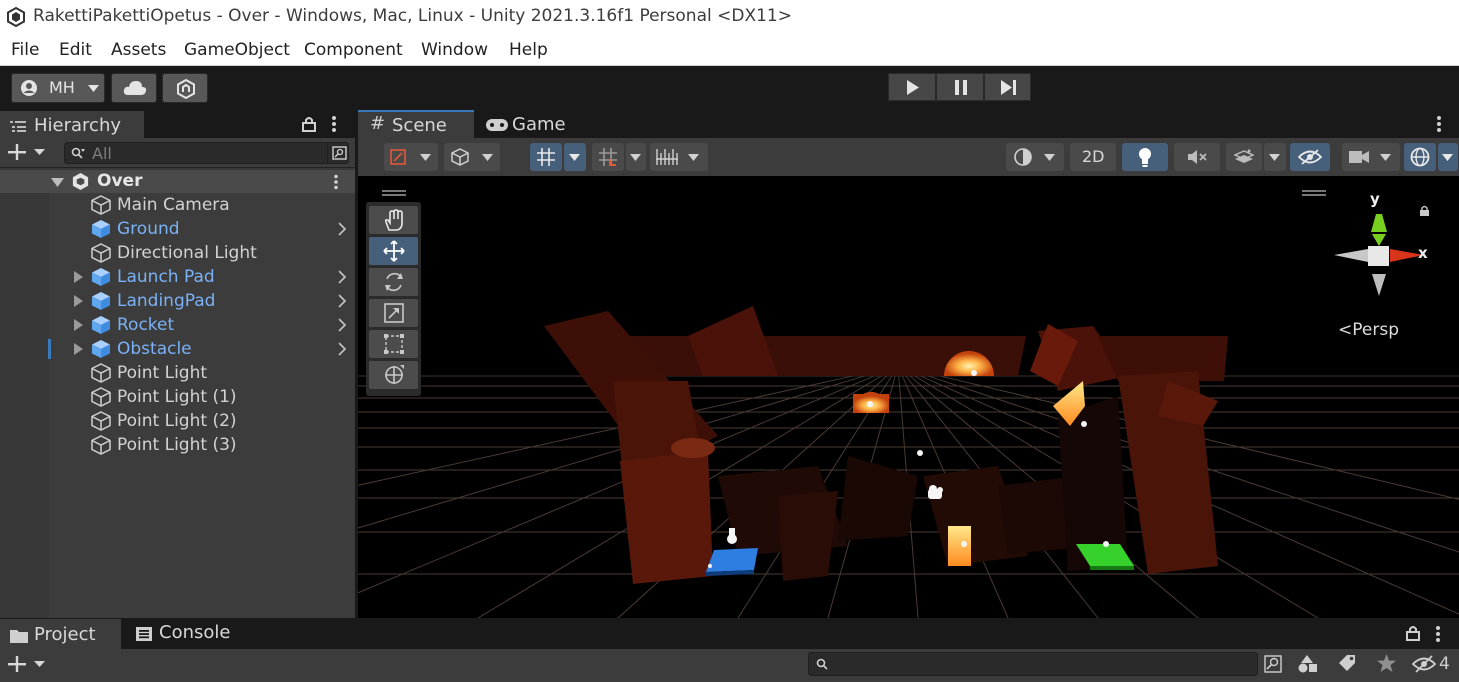  I want to click on play-button, so click(912, 87).